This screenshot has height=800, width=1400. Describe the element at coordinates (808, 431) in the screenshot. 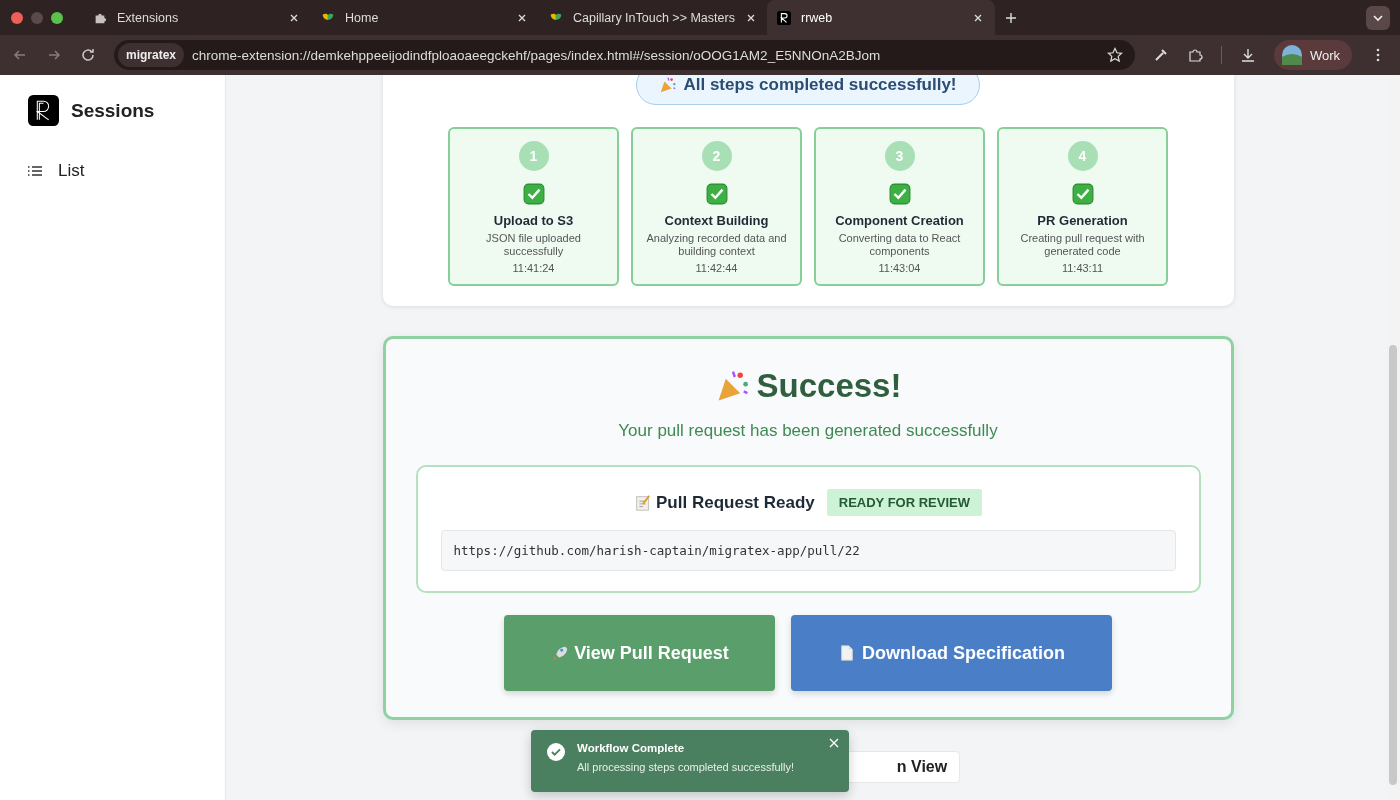

I see `success-subtitle: Your pull request has been generated successfully` at that location.